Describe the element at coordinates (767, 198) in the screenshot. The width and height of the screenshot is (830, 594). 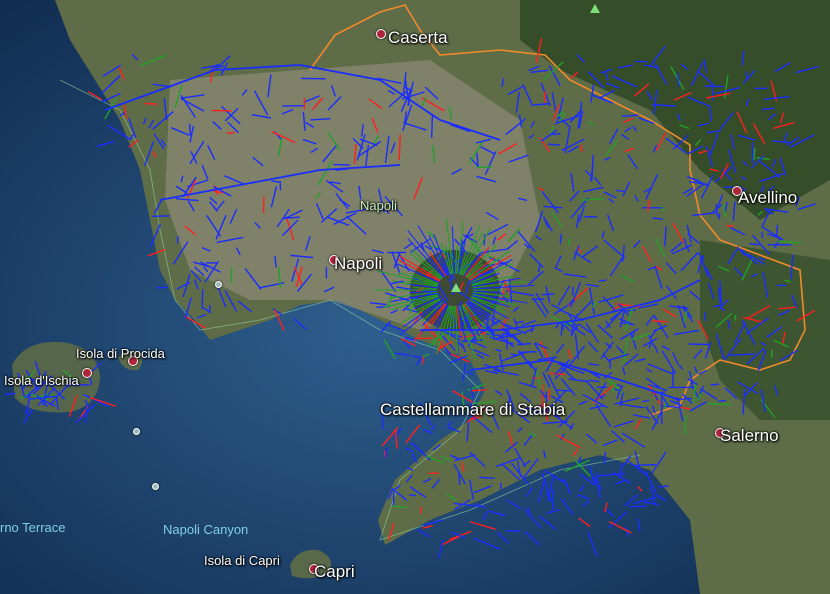
I see `avellino-label: Avellino` at that location.